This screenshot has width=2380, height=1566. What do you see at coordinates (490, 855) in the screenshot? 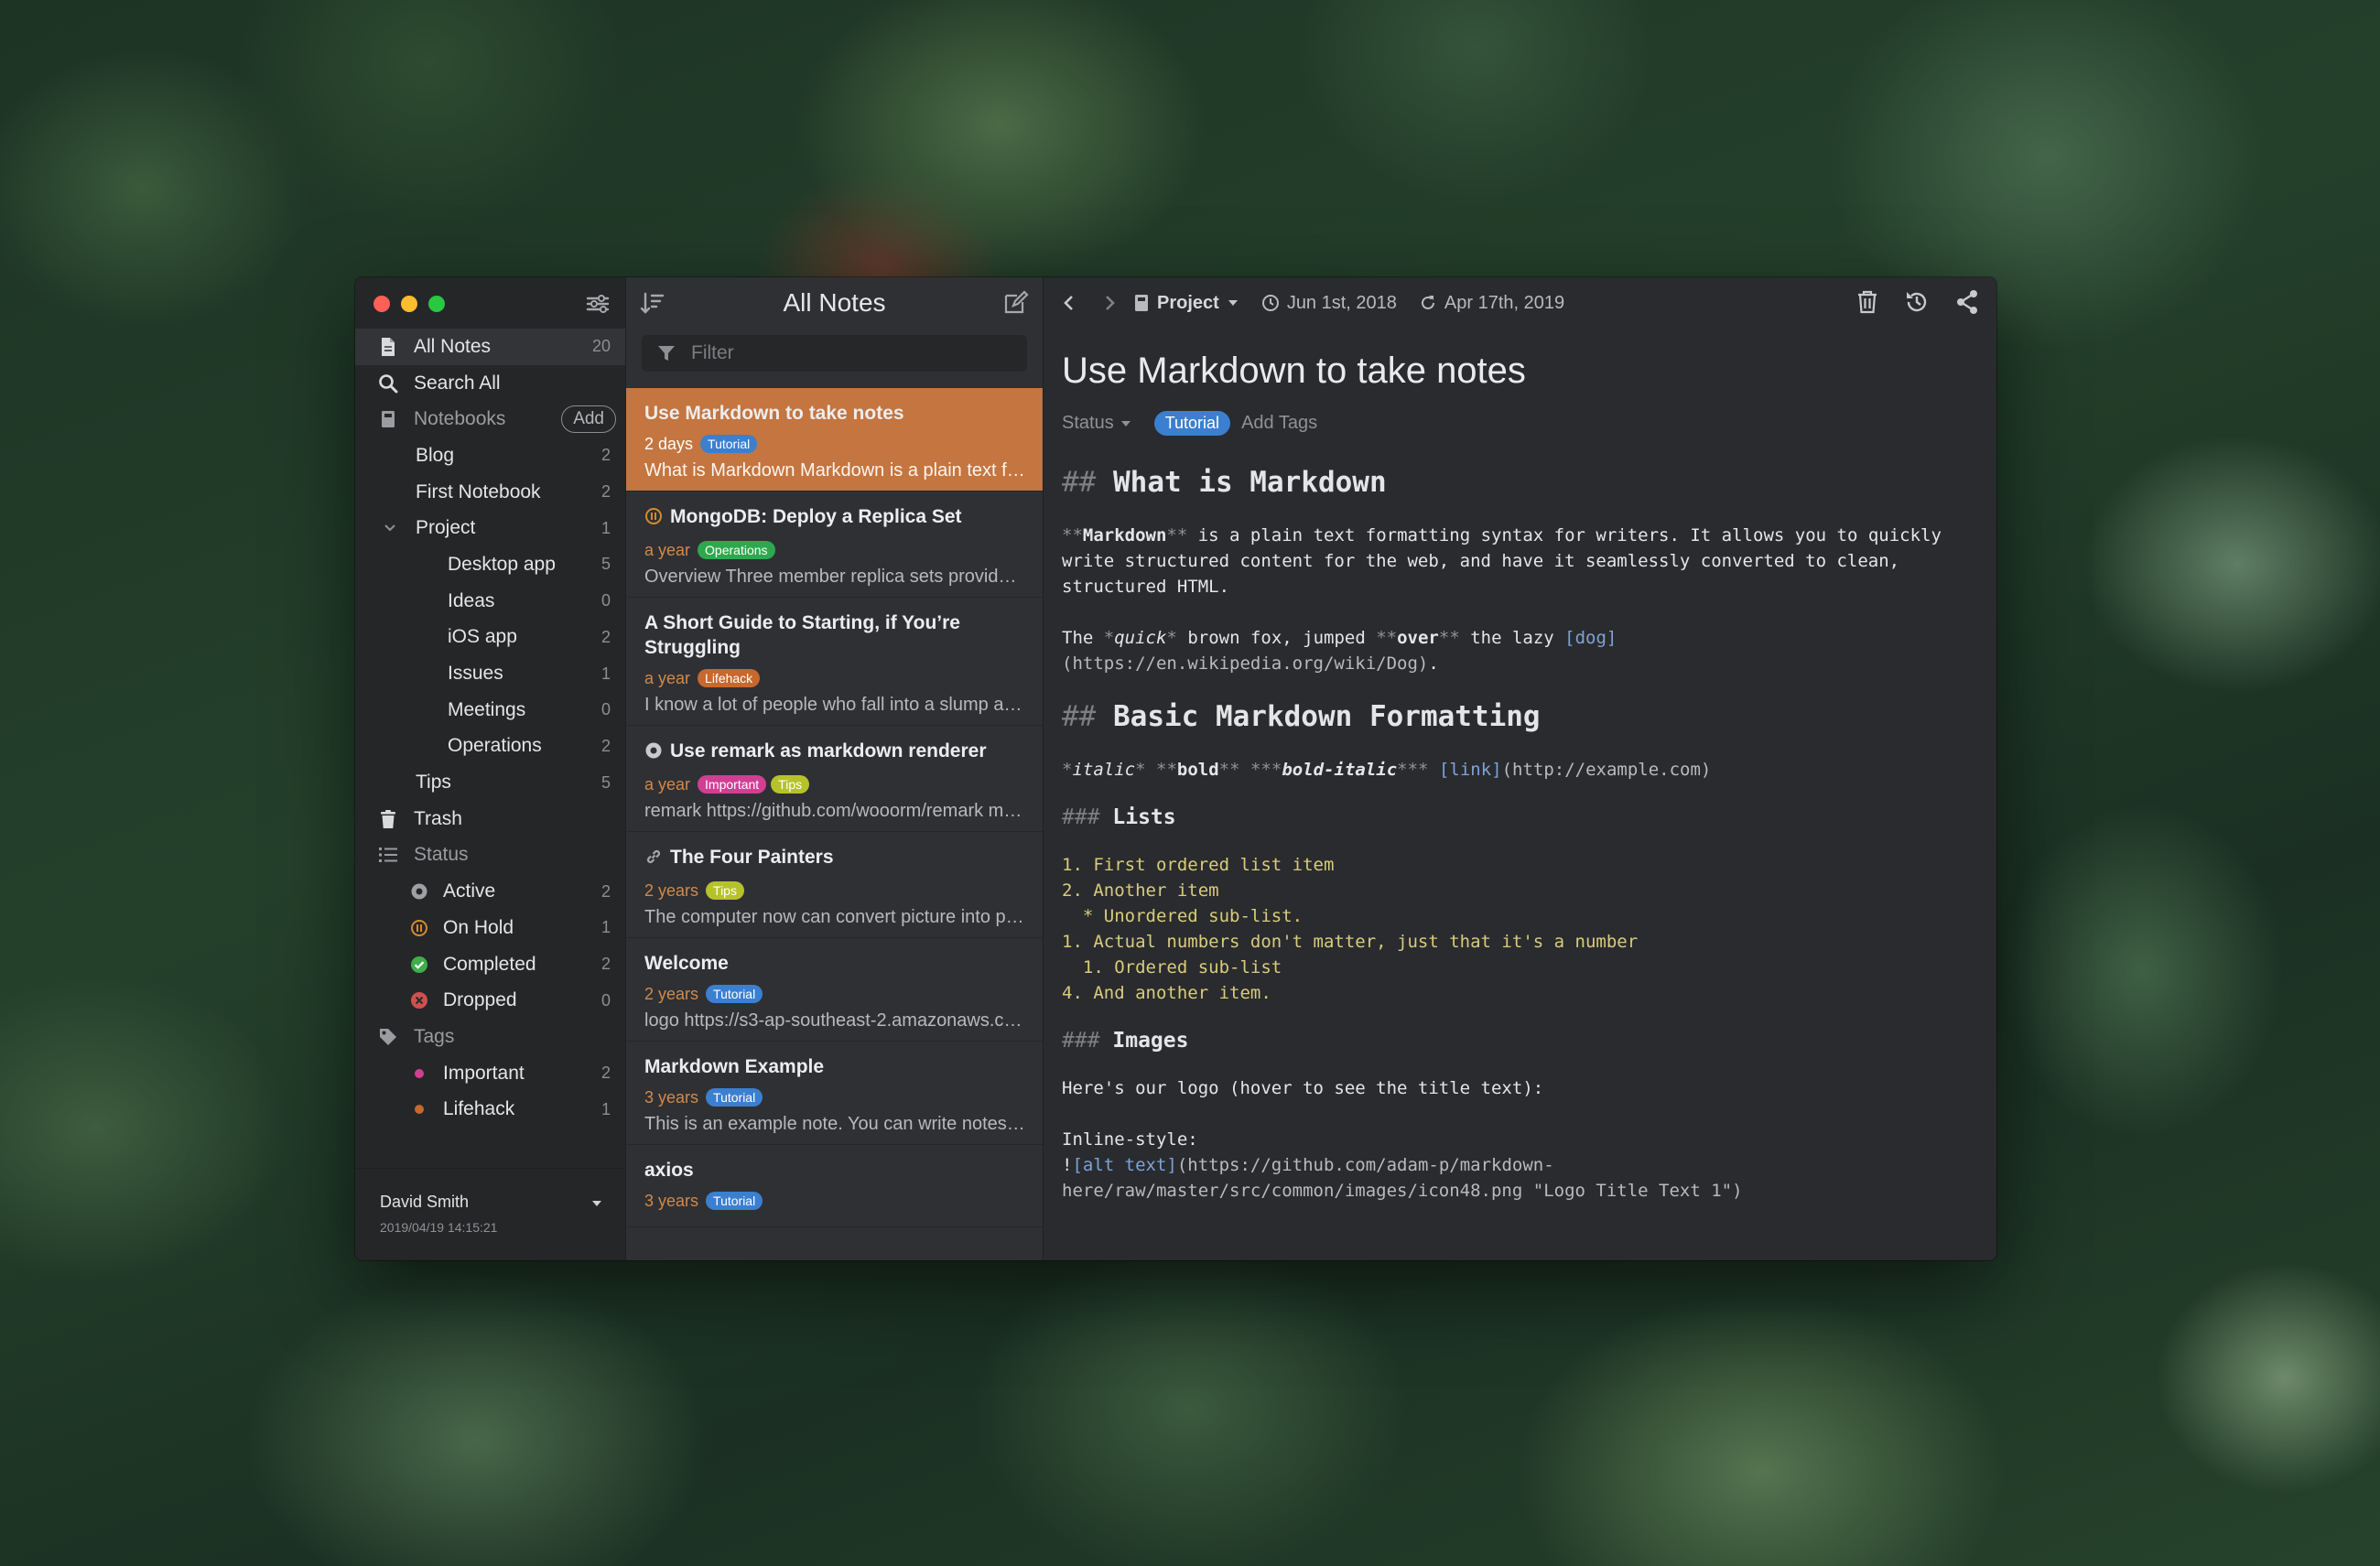
I see `sidebar-section-status: Status` at bounding box center [490, 855].